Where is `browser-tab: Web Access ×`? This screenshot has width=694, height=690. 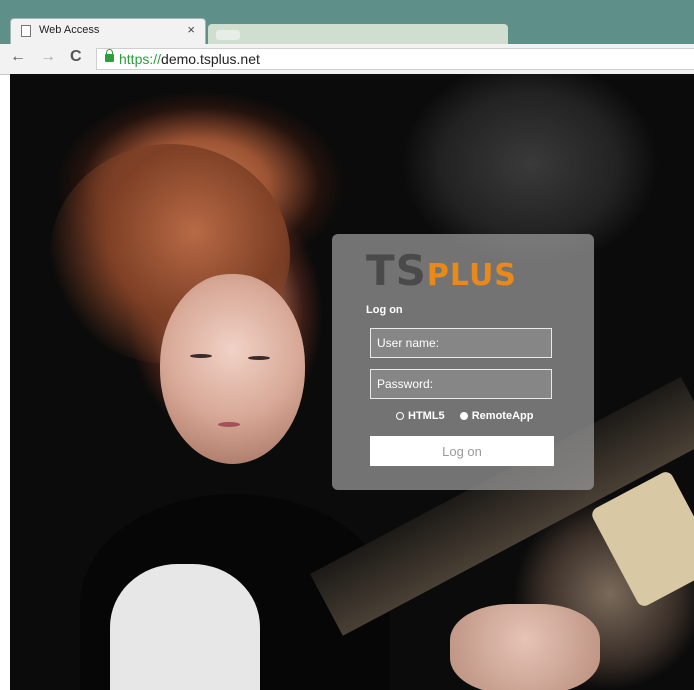 browser-tab: Web Access × is located at coordinates (108, 31).